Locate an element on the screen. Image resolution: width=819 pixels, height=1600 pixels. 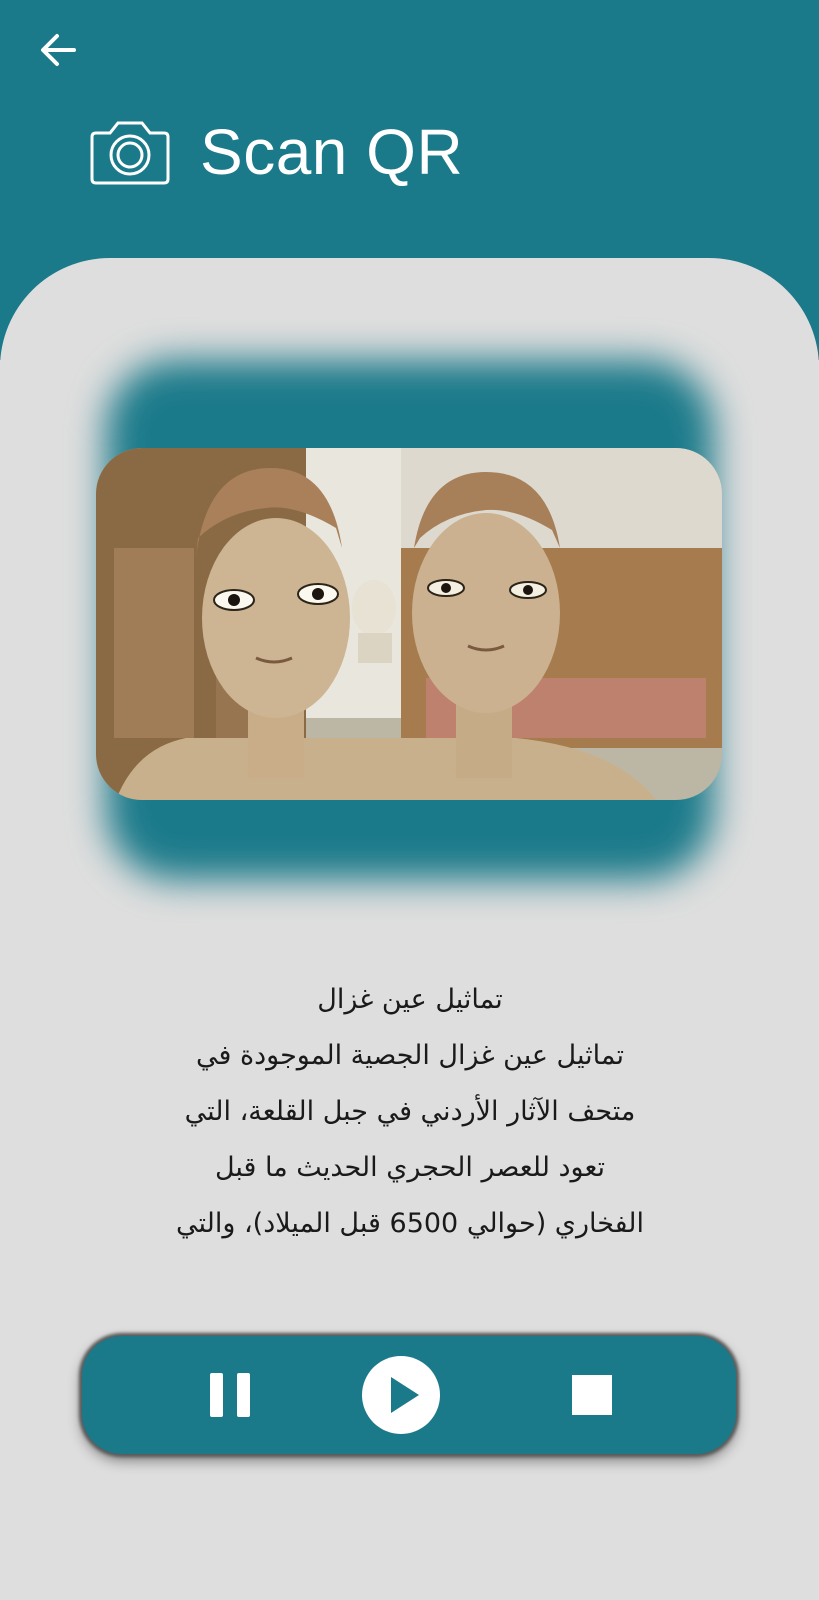
back-button is located at coordinates (58, 50).